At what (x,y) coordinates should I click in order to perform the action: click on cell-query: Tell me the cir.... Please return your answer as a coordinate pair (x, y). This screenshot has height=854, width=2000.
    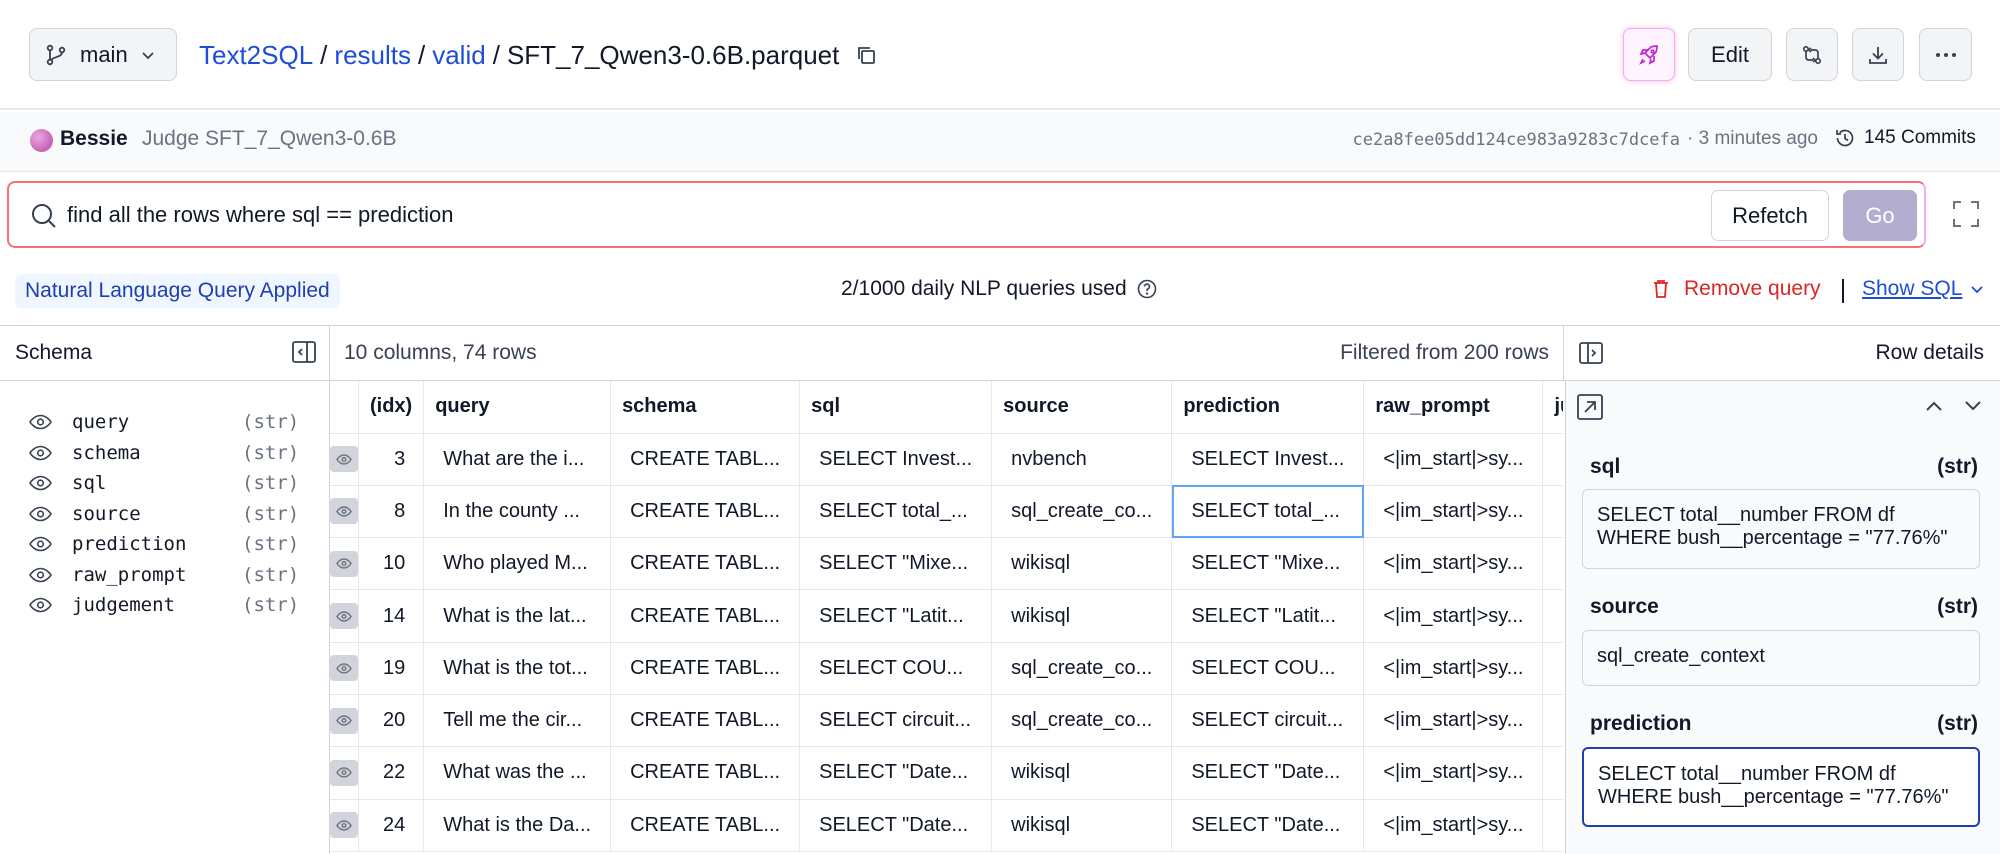
    Looking at the image, I should click on (517, 721).